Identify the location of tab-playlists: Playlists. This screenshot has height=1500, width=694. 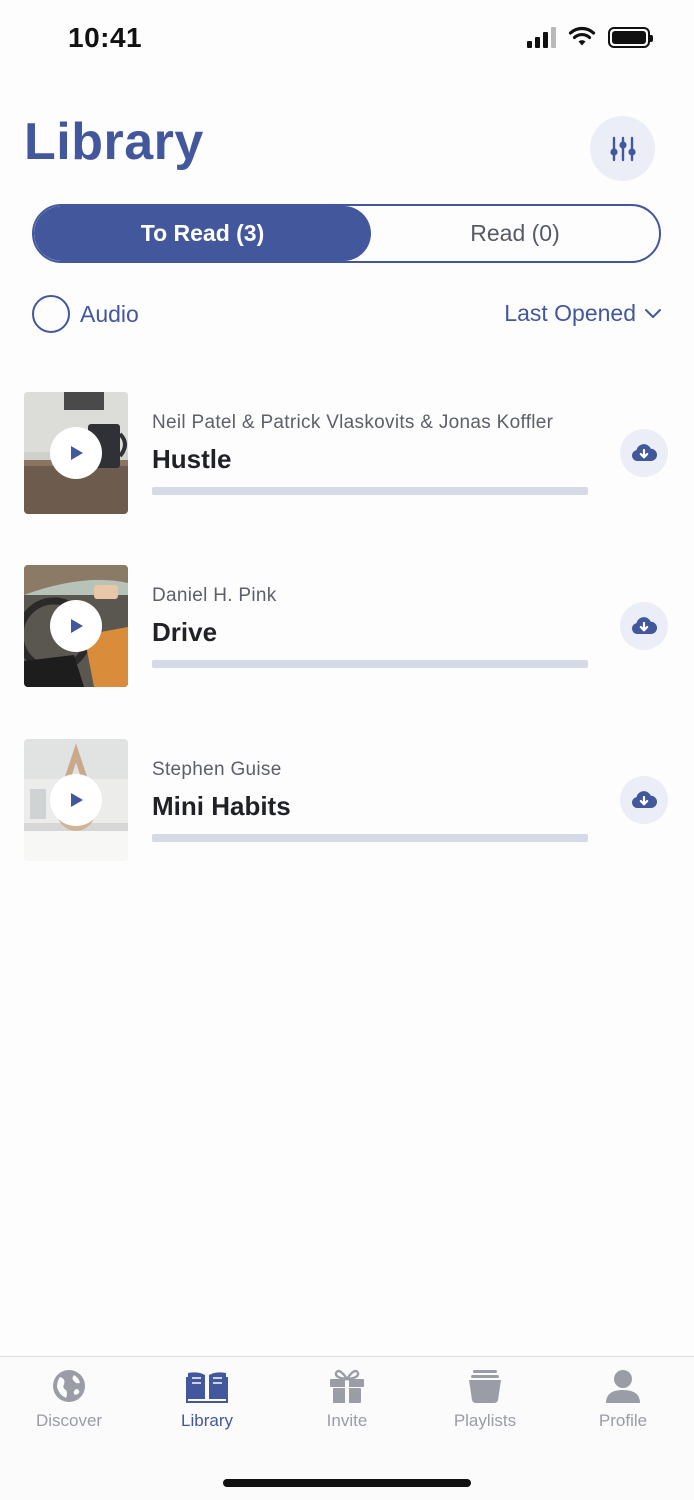
(485, 1400).